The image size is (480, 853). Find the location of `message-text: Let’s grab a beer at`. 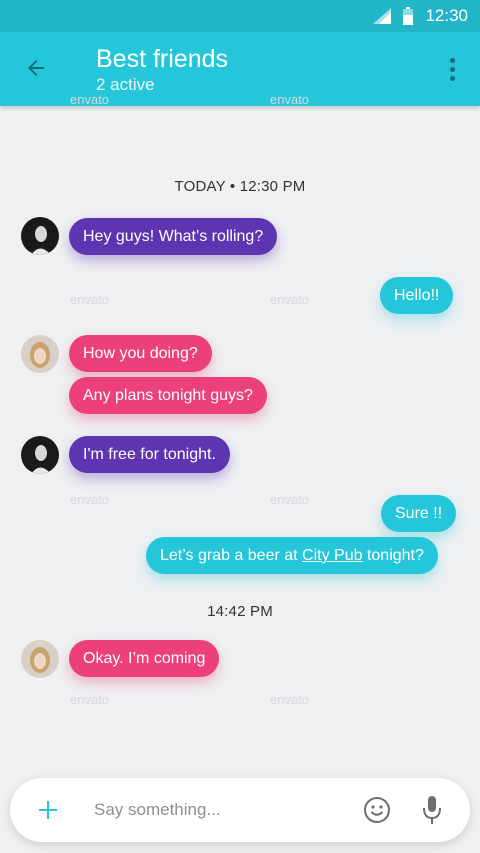

message-text: Let’s grab a beer at is located at coordinates (231, 555).